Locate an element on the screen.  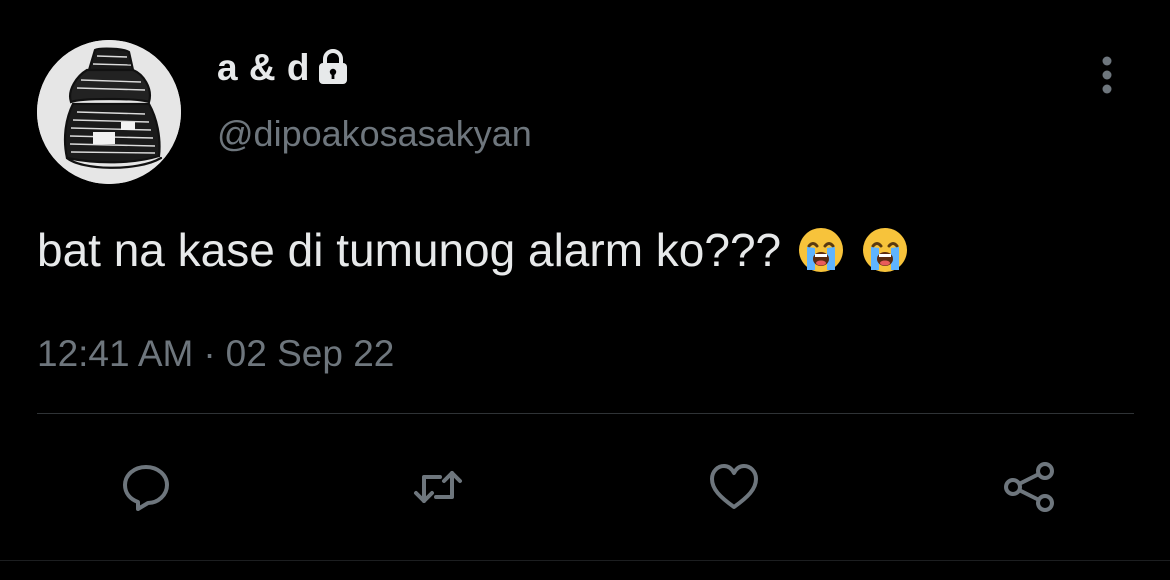
more-vertical-icon is located at coordinates (1107, 75).